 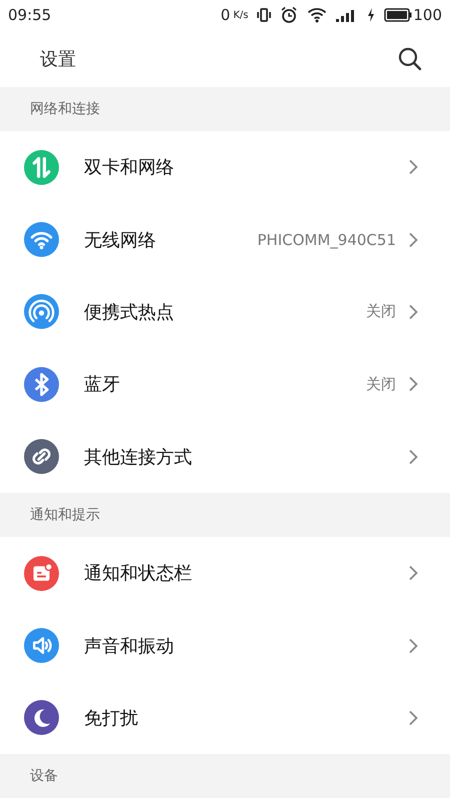 I want to click on wifi-icon, so click(x=317, y=15).